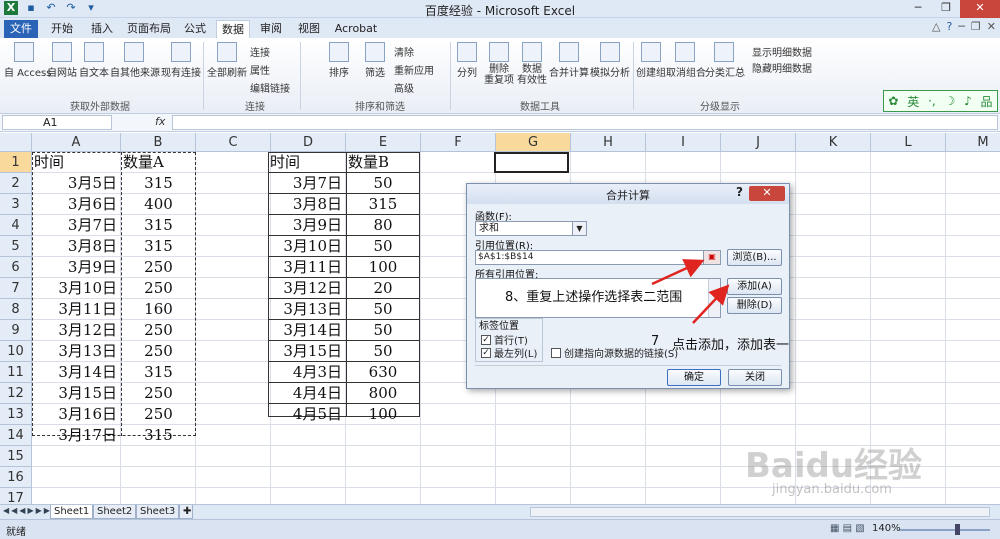  What do you see at coordinates (945, 530) in the screenshot?
I see `zoom-slider` at bounding box center [945, 530].